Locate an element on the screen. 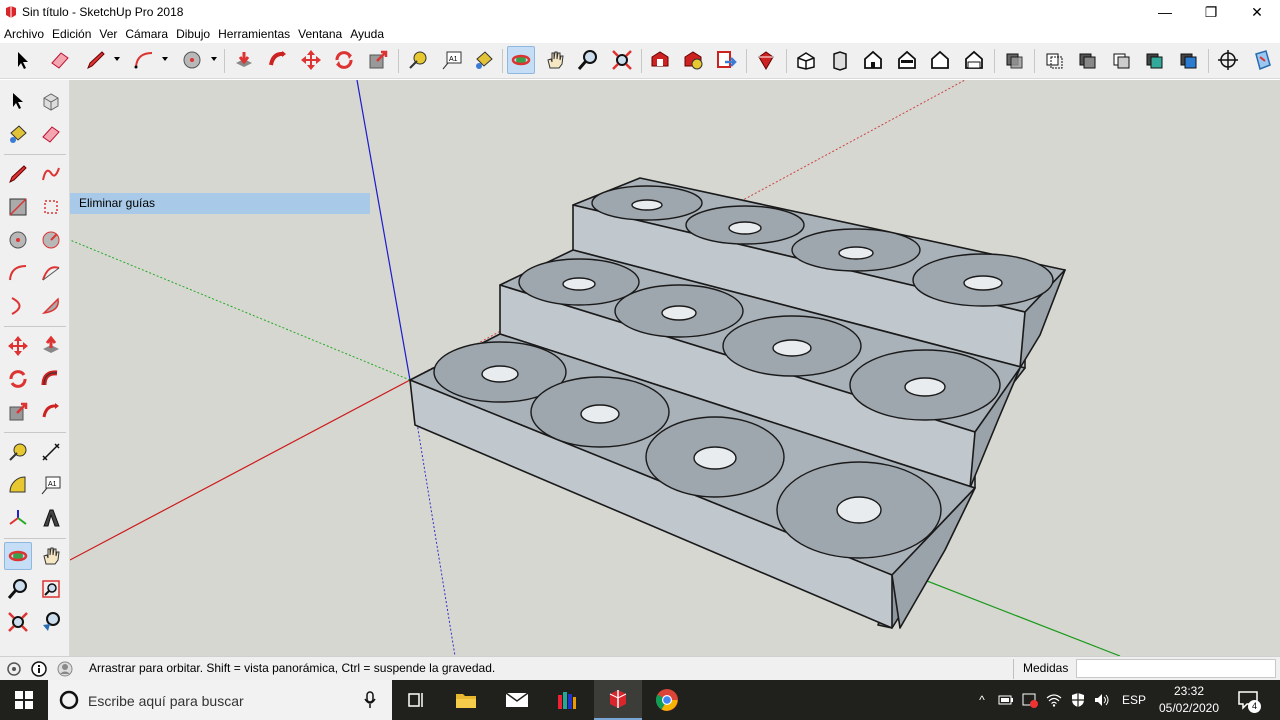 The width and height of the screenshot is (1280, 720). maximize-button: ❐ is located at coordinates (1211, 12).